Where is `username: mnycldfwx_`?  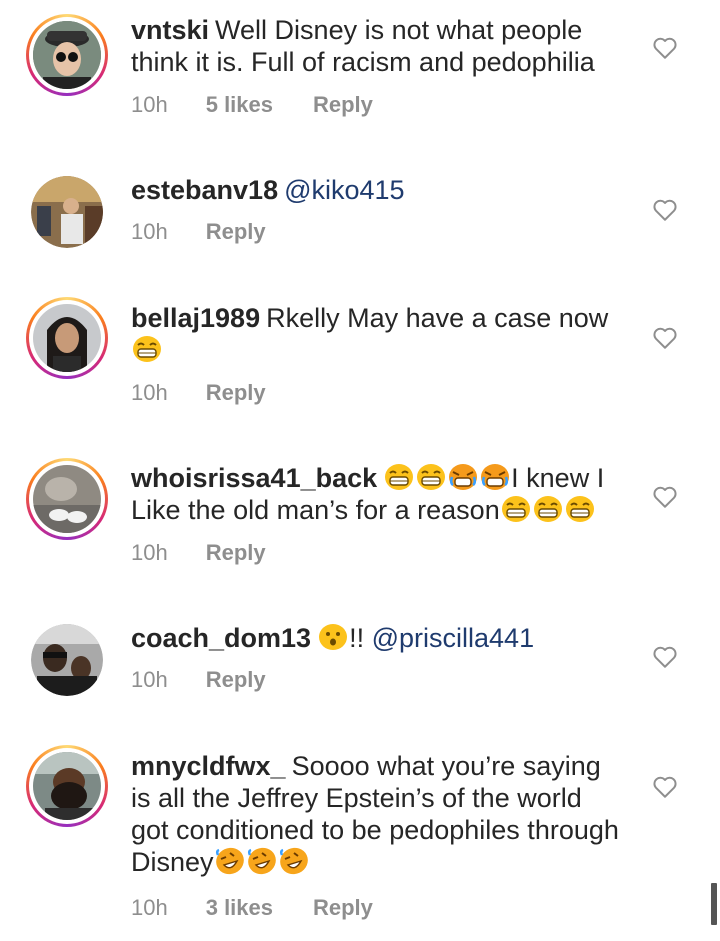
username: mnycldfwx_ is located at coordinates (208, 766).